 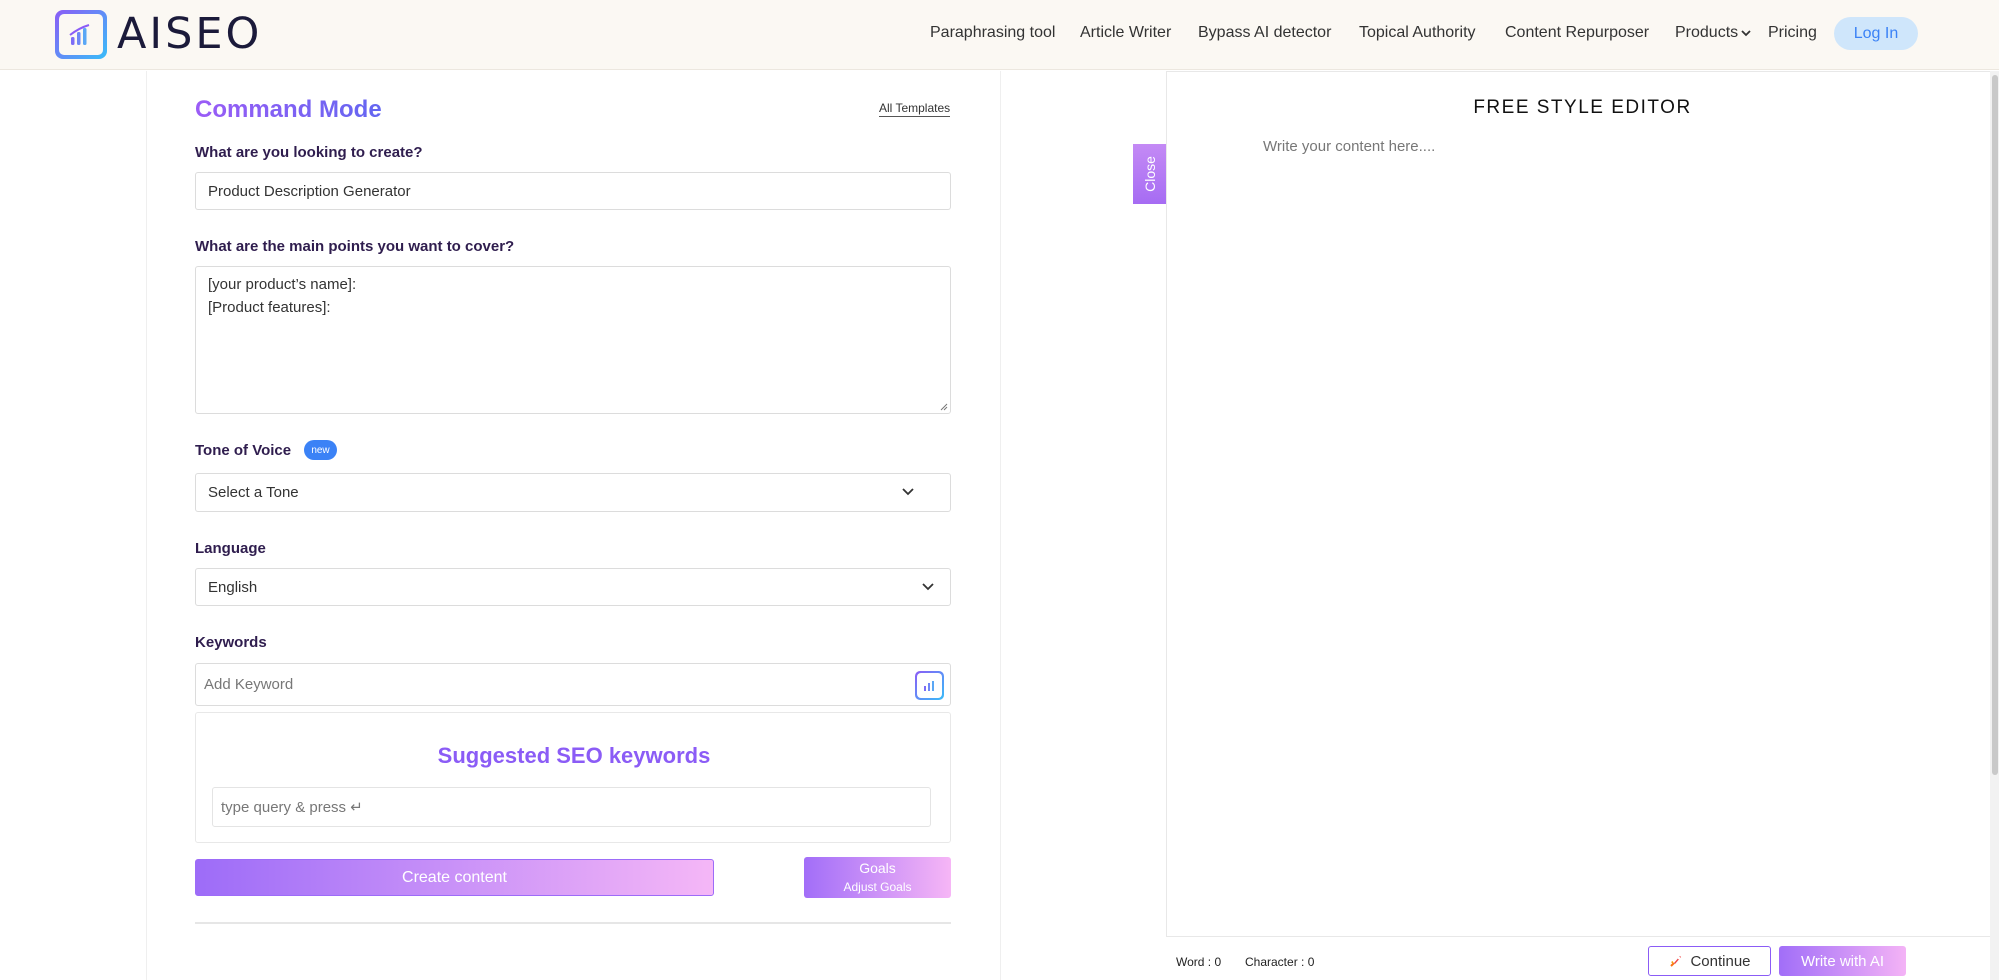 I want to click on tone-label: Tone of Voice, so click(x=243, y=450).